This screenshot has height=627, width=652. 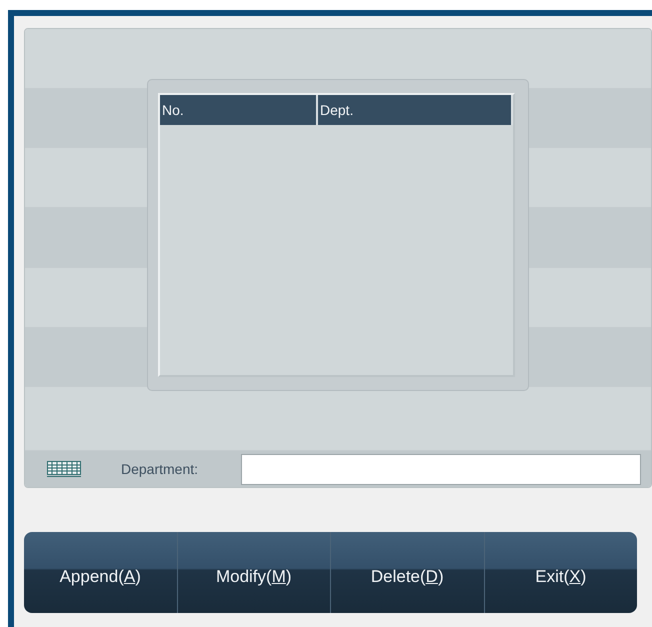 What do you see at coordinates (160, 469) in the screenshot?
I see `department-label: Department:` at bounding box center [160, 469].